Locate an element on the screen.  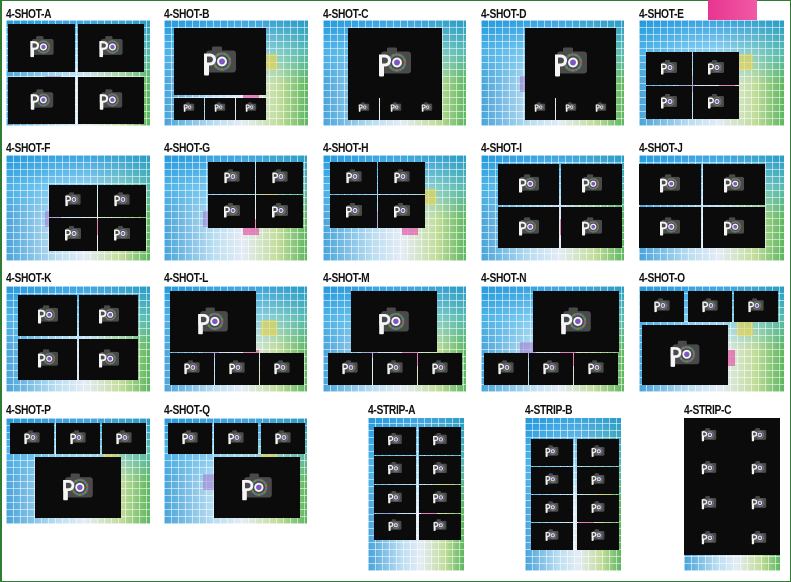
template-label-h: 4-SHOT-H is located at coordinates (346, 148).